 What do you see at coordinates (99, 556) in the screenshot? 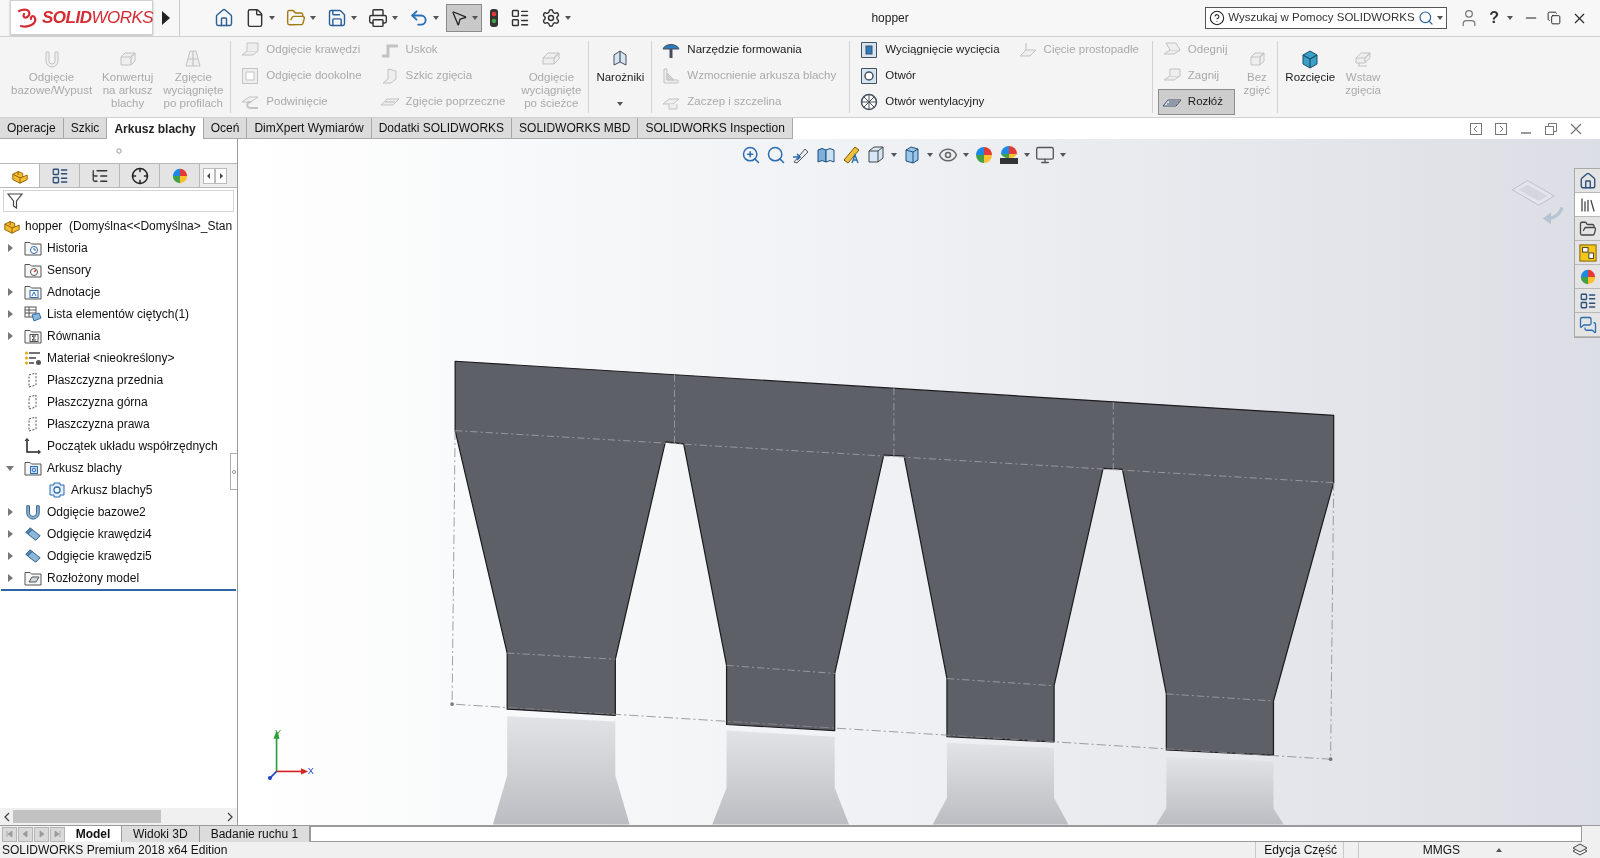
I see `tree-item: Odgięcie krawędzi5` at bounding box center [99, 556].